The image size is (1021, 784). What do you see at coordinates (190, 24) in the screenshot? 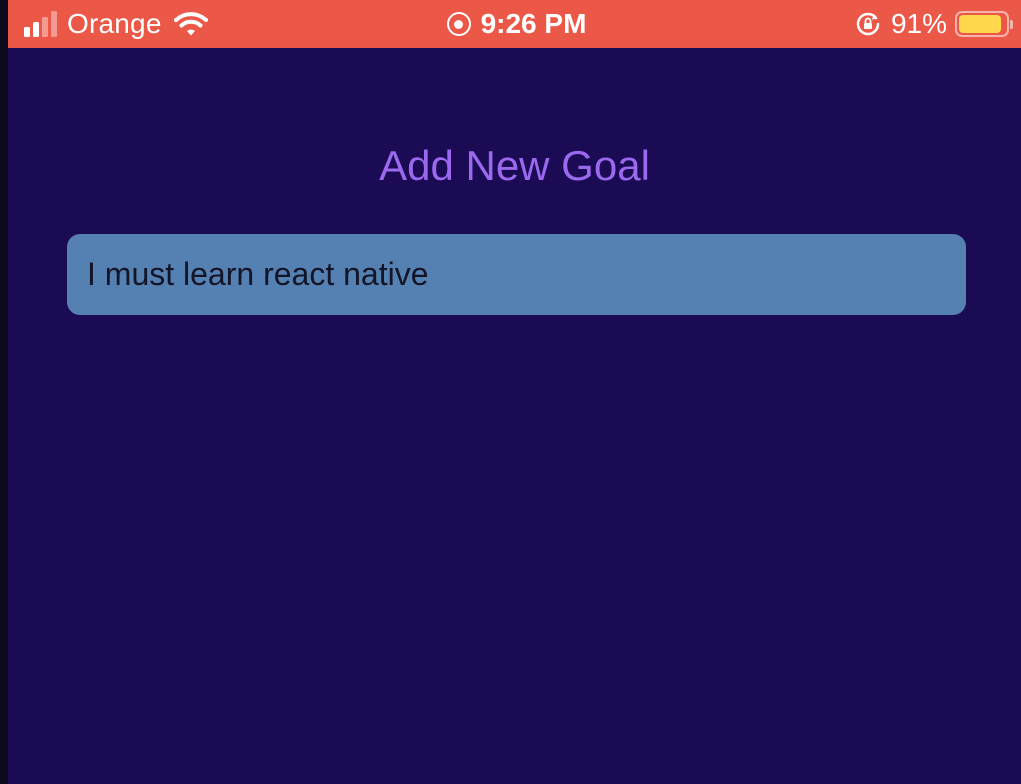
I see `wifi-icon` at bounding box center [190, 24].